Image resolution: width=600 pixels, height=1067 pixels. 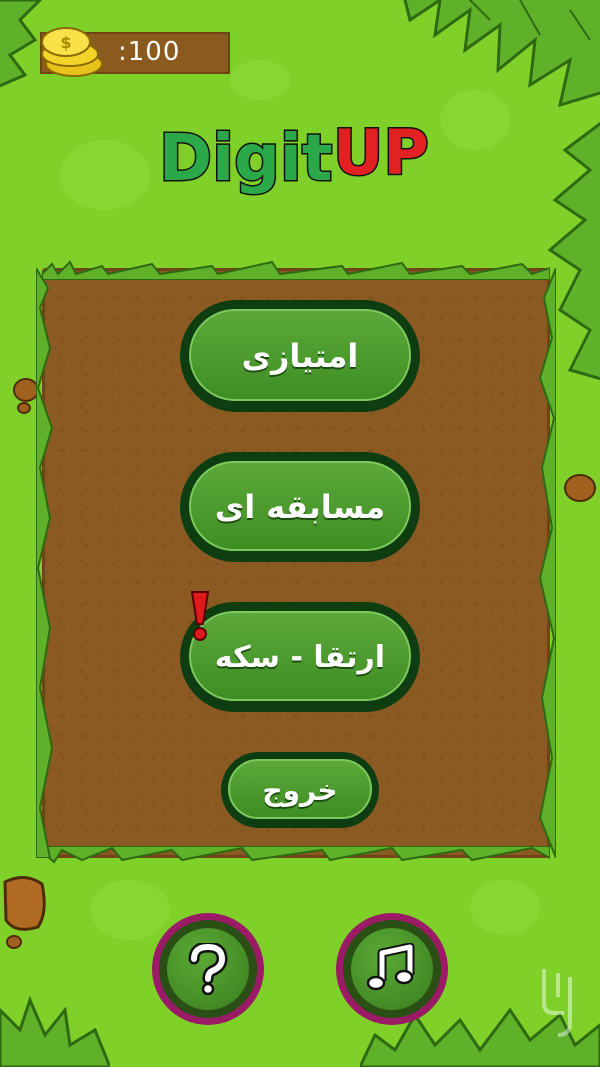 I want to click on game-logo: Digit UP, so click(x=294, y=156).